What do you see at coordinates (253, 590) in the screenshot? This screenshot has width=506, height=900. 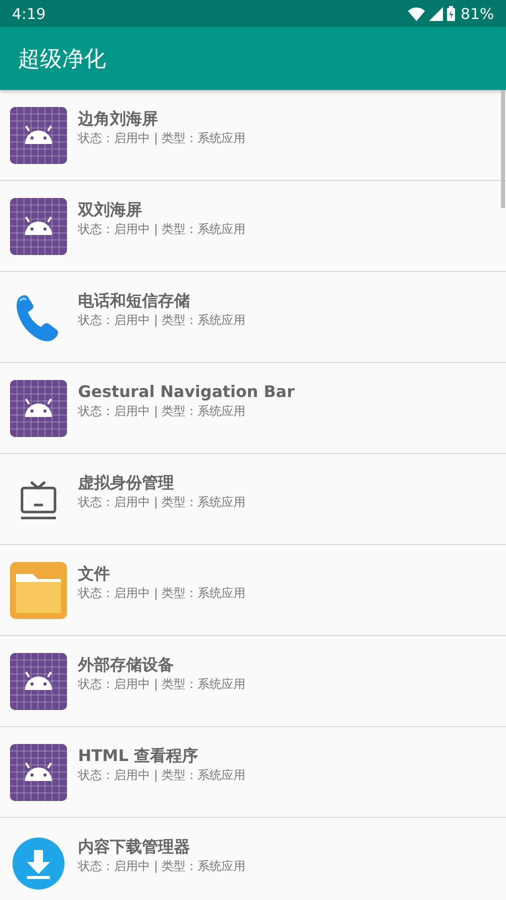 I see `list-item: 文件 状态：启用中 | 类型：系统应用` at bounding box center [253, 590].